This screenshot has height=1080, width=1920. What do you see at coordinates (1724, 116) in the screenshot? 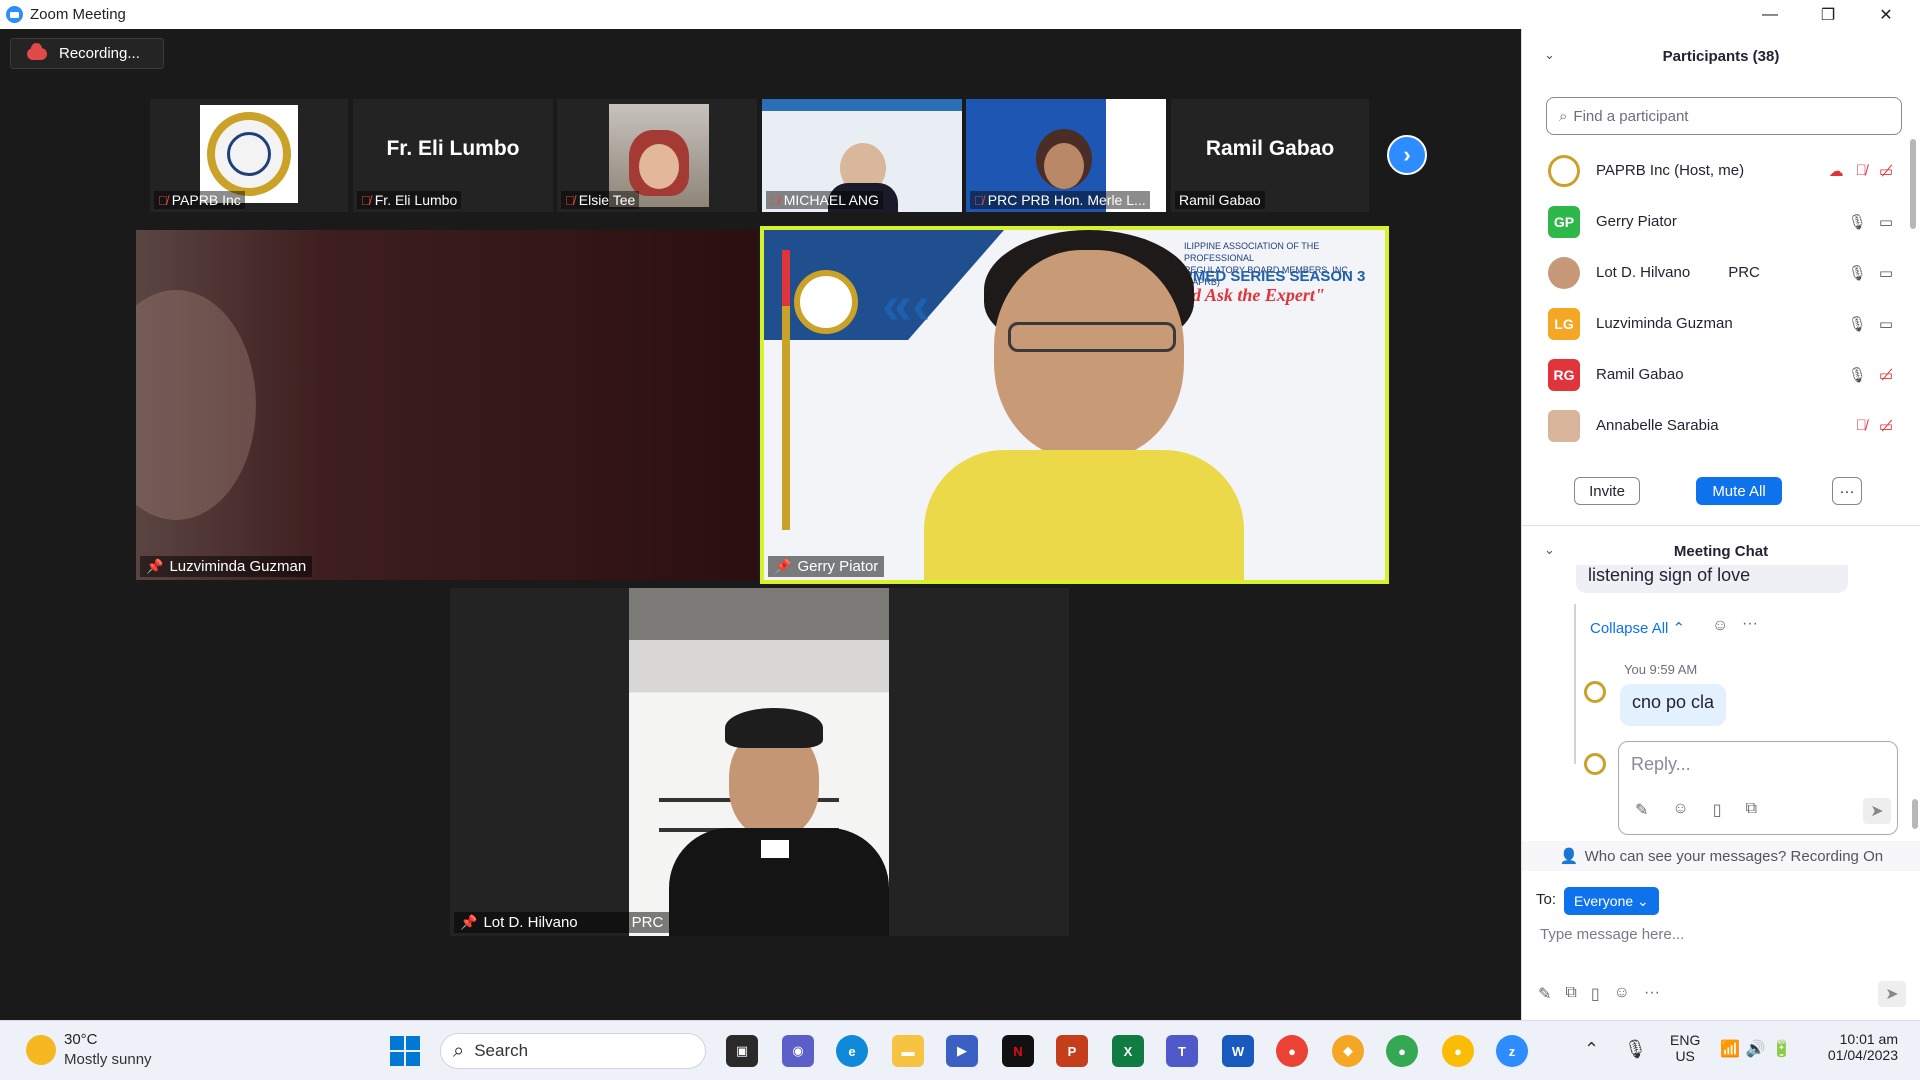
I see `participant-search-input: ⌕ Find a participant` at bounding box center [1724, 116].